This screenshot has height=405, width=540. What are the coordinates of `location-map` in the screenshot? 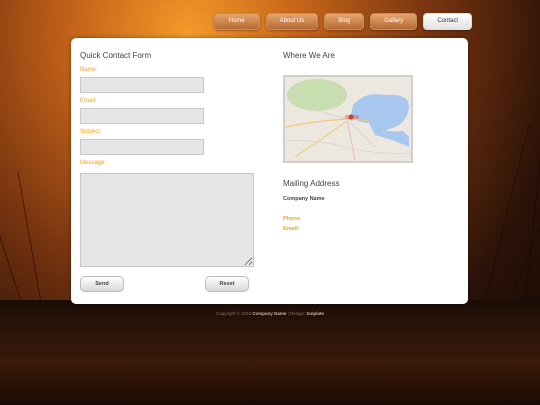 It's located at (348, 119).